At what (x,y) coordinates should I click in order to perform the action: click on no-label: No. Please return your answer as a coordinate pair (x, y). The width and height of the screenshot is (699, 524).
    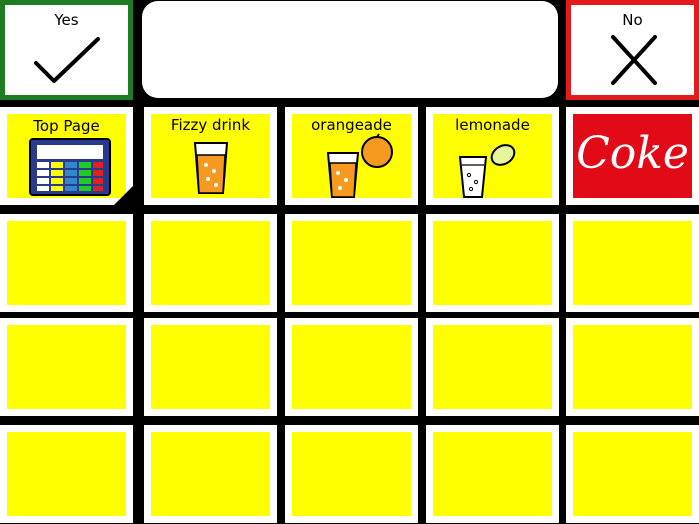
    Looking at the image, I should click on (632, 20).